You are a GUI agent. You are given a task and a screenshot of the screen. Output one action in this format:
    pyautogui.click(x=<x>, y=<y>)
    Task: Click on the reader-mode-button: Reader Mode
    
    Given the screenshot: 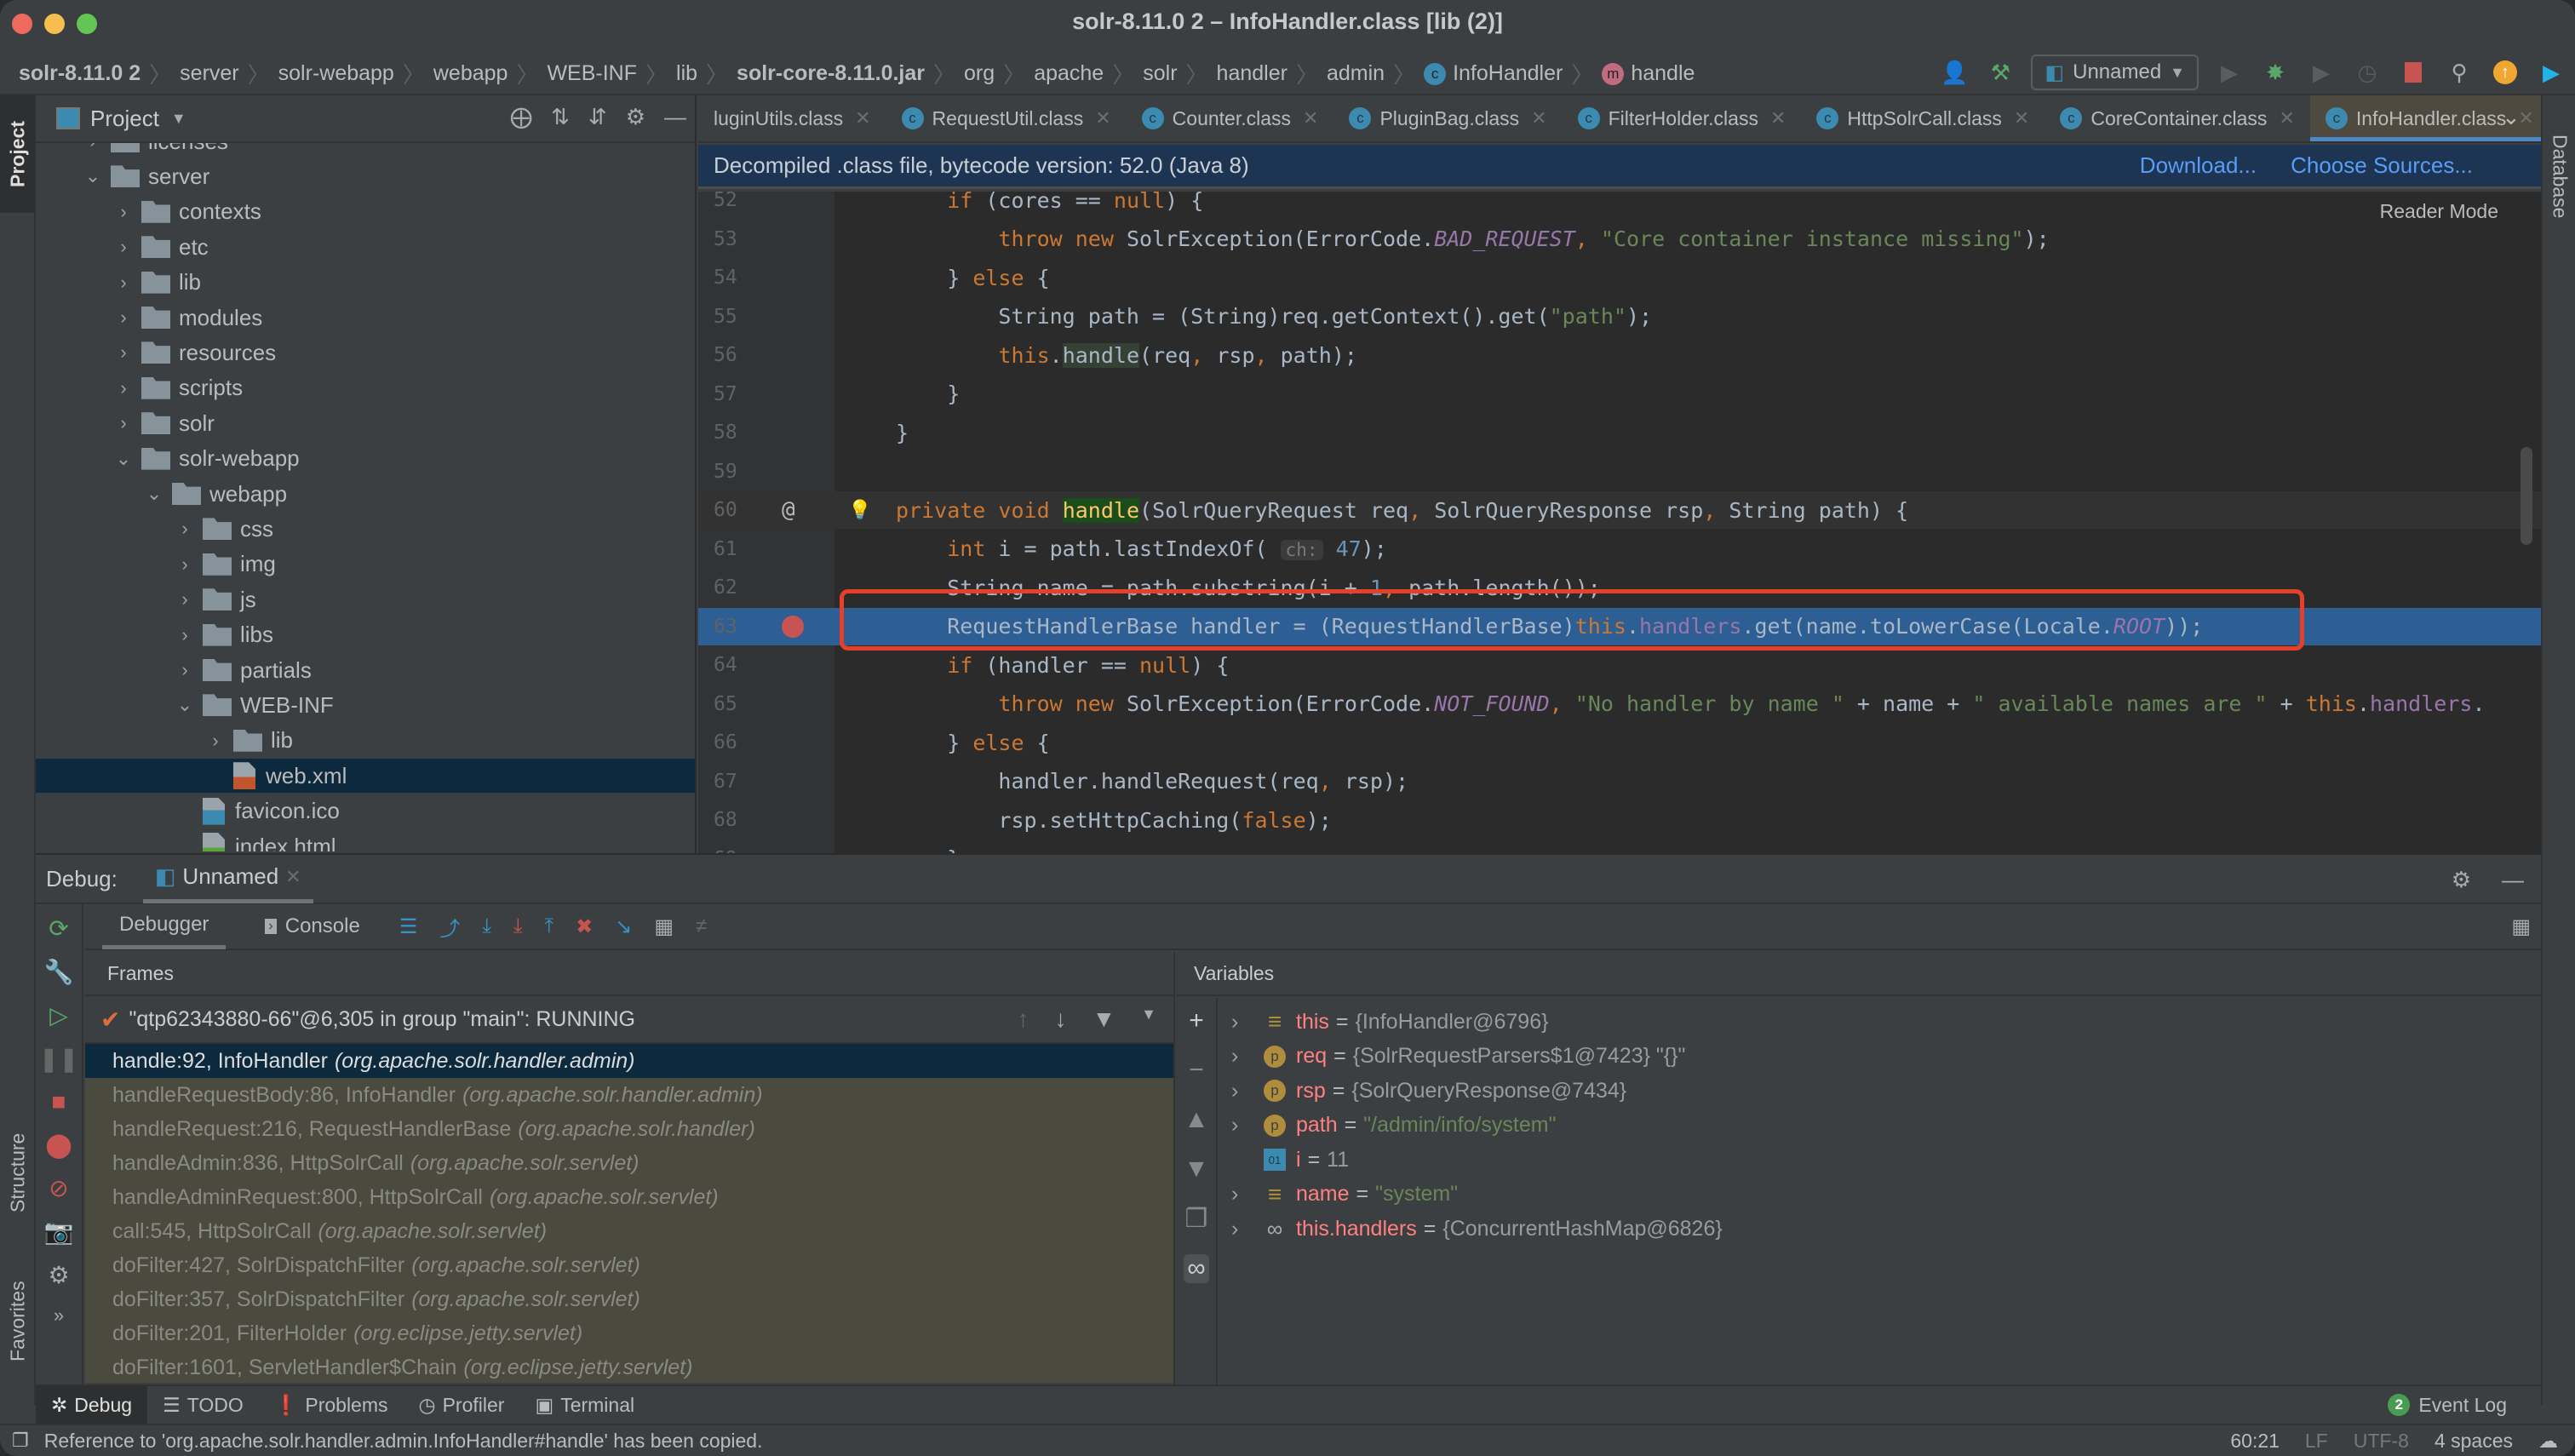 What is the action you would take?
    pyautogui.click(x=2439, y=211)
    